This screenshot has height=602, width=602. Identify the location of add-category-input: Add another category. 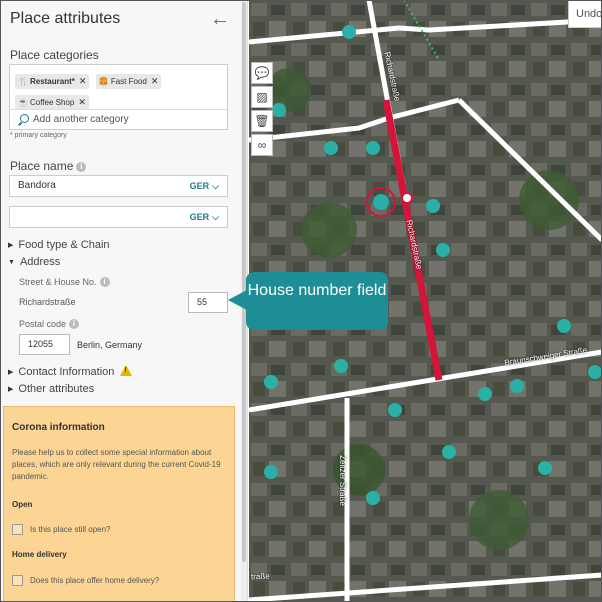
(118, 119).